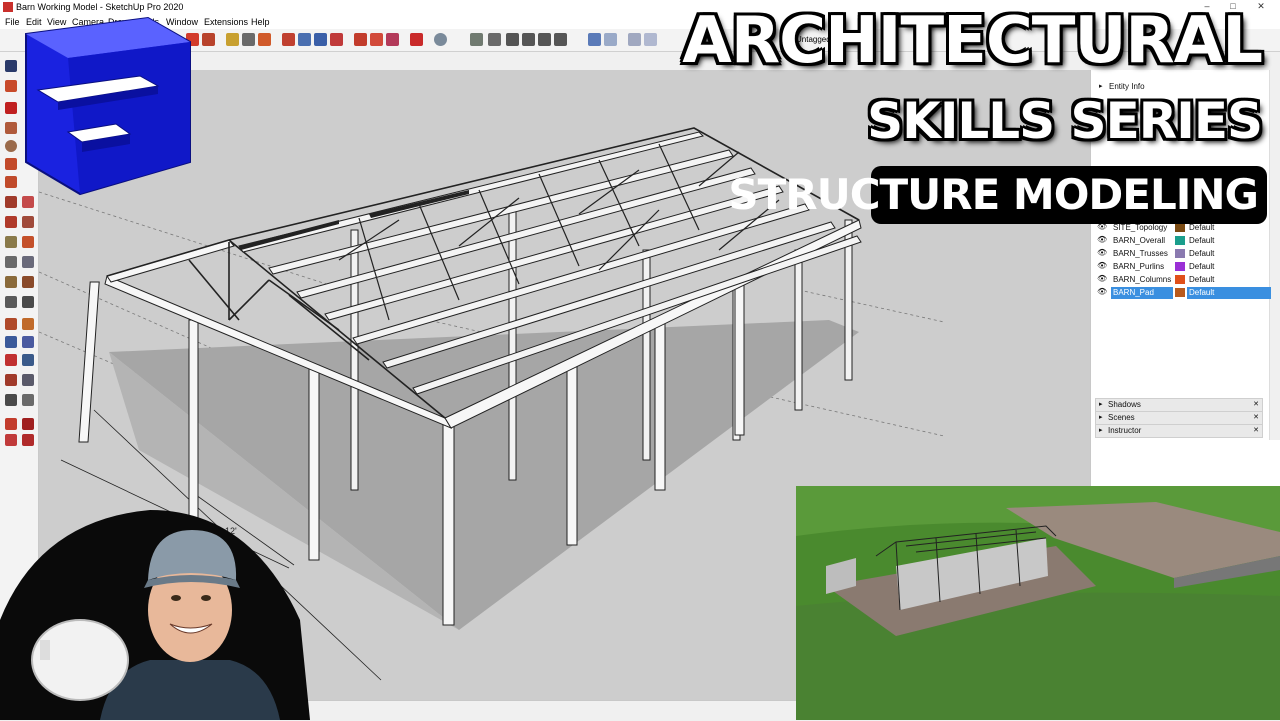 The height and width of the screenshot is (721, 1280). What do you see at coordinates (248, 39) in the screenshot?
I see `dimension-icon` at bounding box center [248, 39].